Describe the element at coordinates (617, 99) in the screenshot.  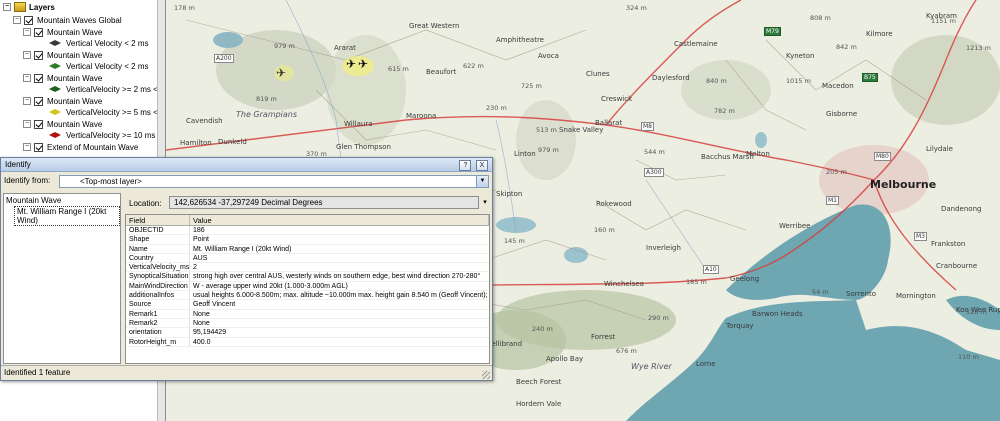
I see `map-town-label: Creswick` at that location.